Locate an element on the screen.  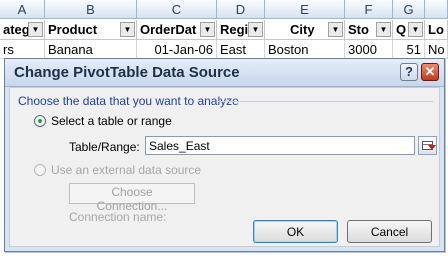
header-cell: City ▼ is located at coordinates (305, 30).